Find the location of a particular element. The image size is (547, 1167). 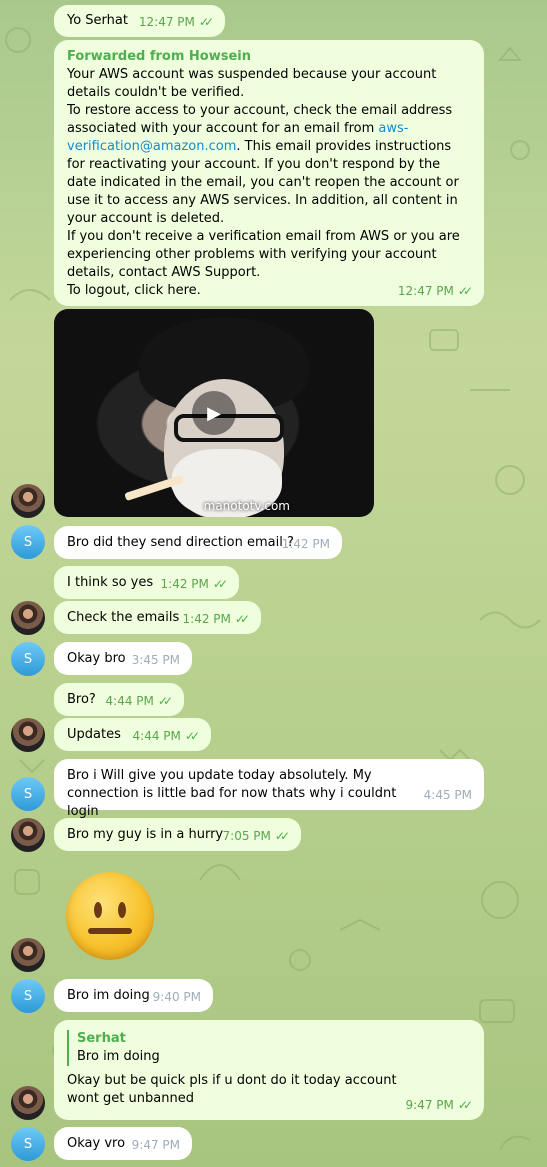

message-bubble-outgoing: Check the emails 1:42 PM ✓✓ is located at coordinates (157, 617).